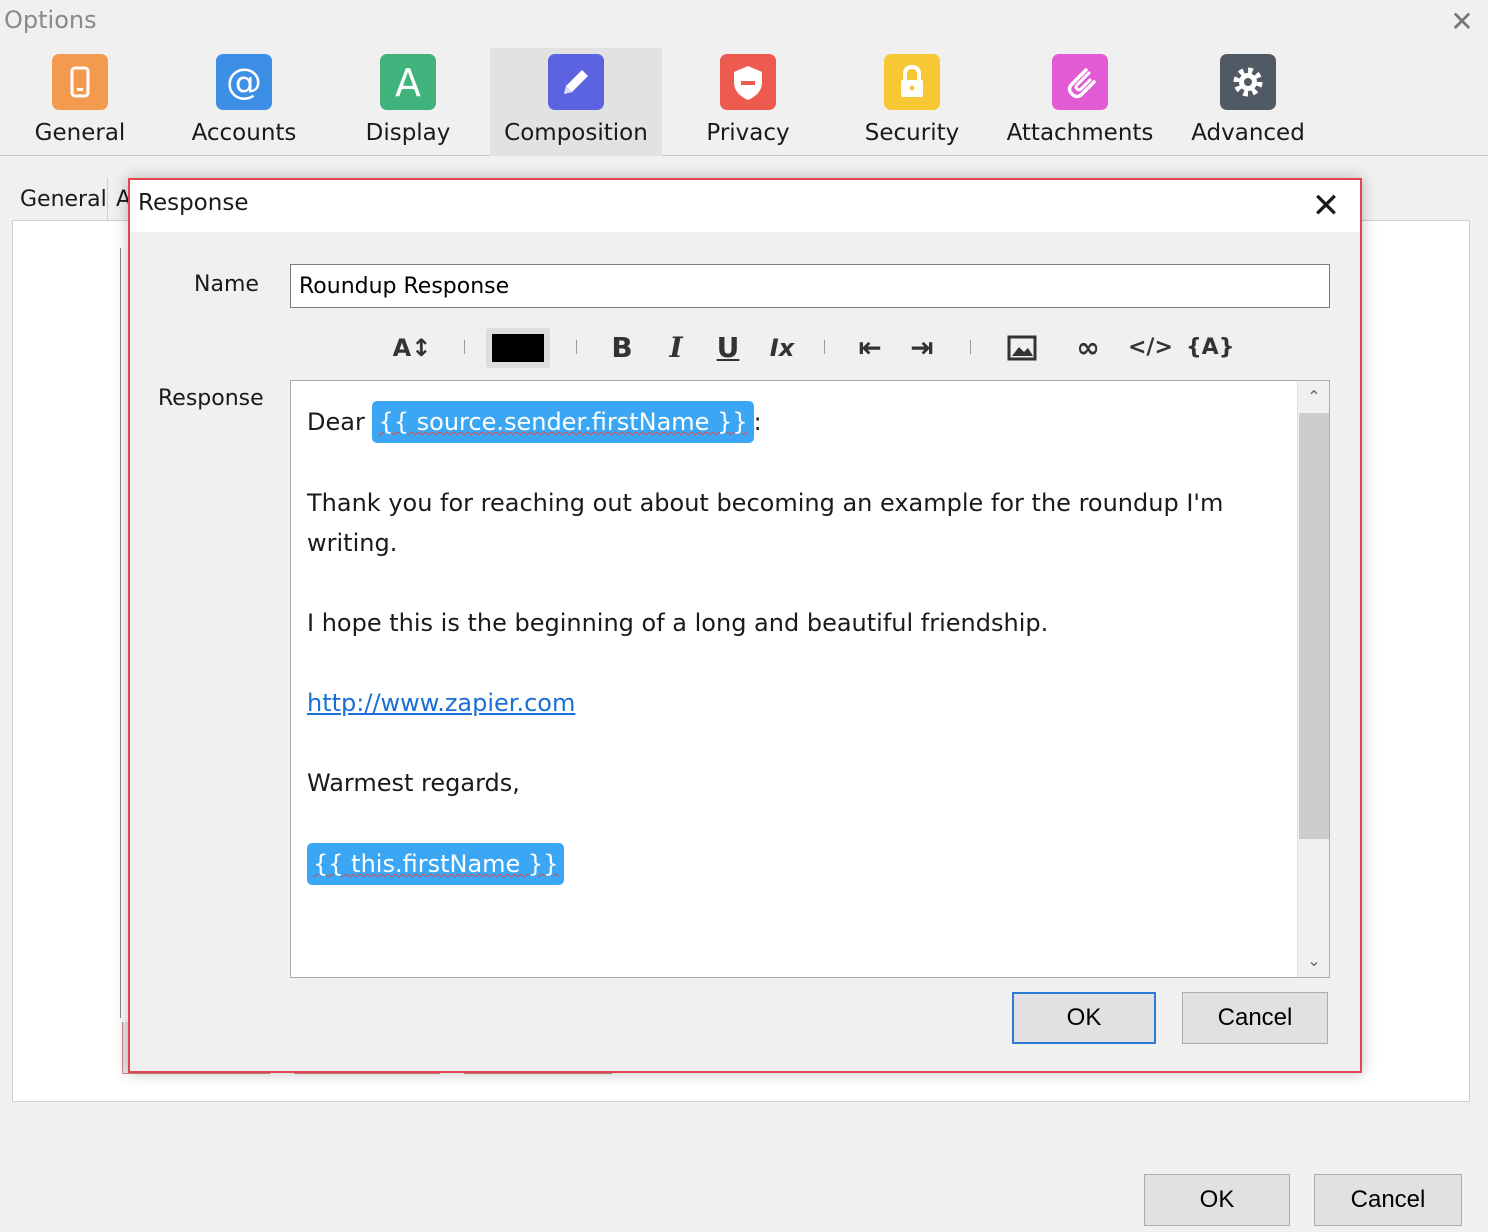  What do you see at coordinates (1388, 1200) in the screenshot?
I see `options-cancel-button: Cancel` at bounding box center [1388, 1200].